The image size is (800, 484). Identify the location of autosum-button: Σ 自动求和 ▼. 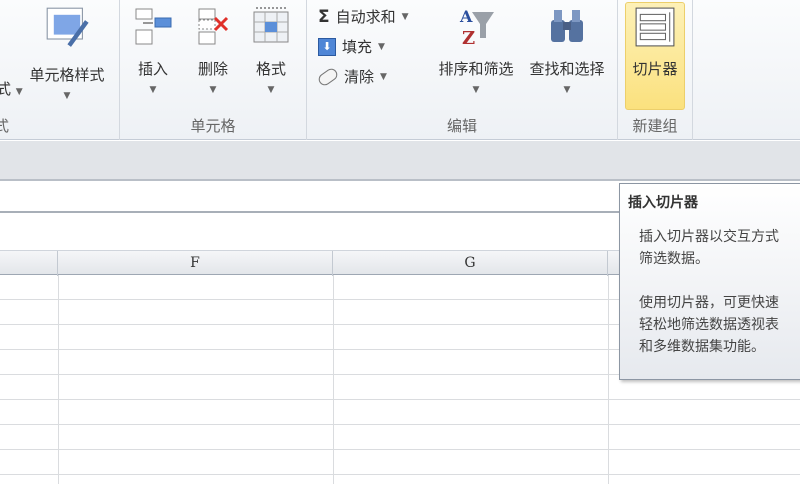
(363, 16).